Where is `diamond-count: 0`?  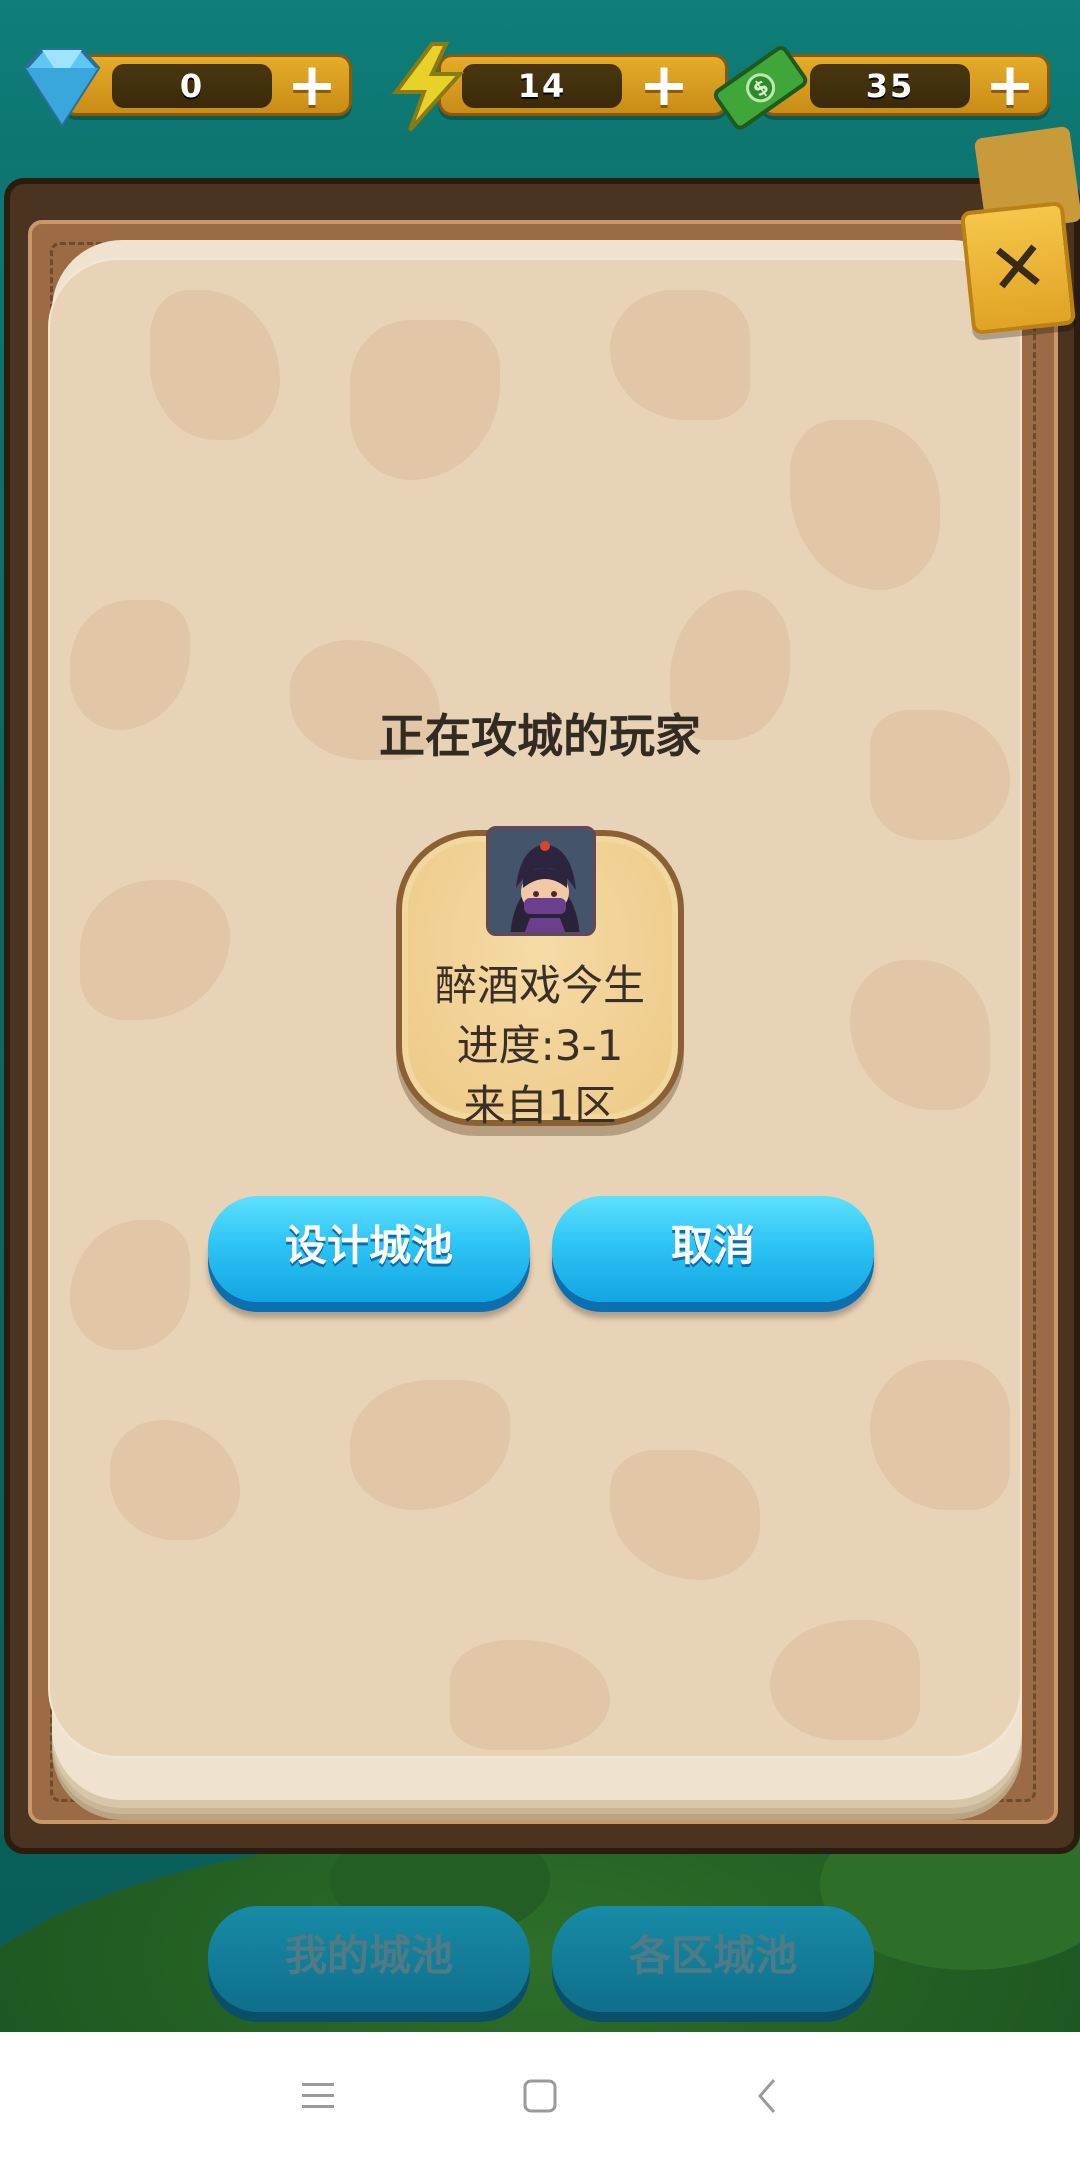 diamond-count: 0 is located at coordinates (192, 86).